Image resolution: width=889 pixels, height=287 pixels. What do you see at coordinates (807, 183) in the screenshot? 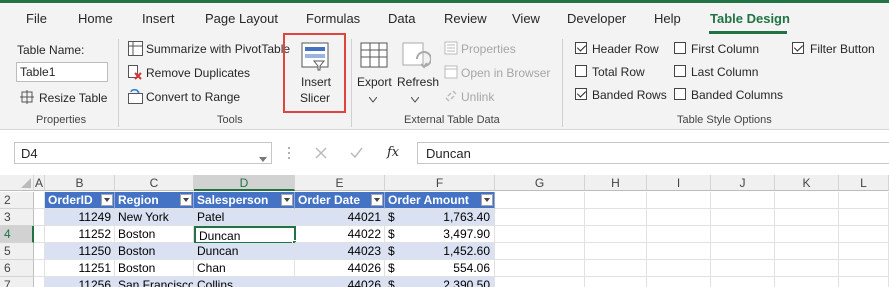
I see `column-header: K` at bounding box center [807, 183].